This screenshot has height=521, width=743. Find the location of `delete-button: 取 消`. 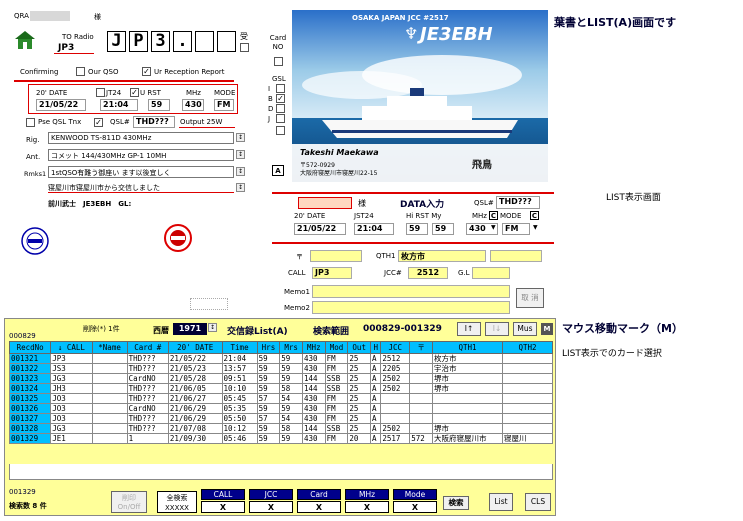

delete-button: 取 消 is located at coordinates (530, 298).